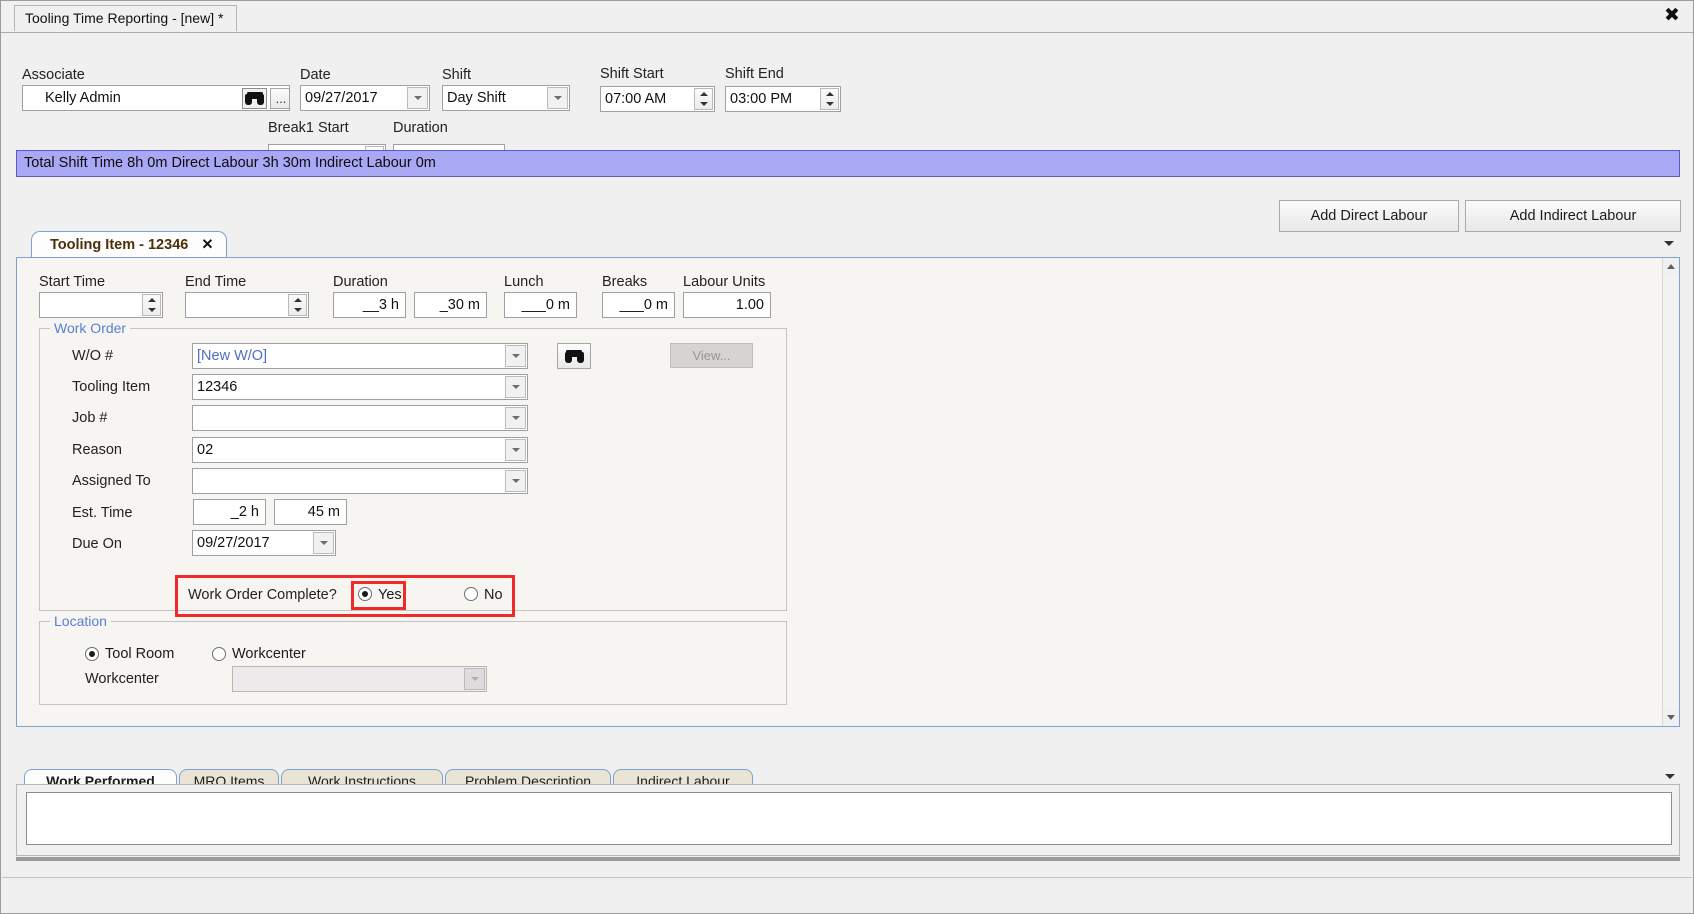  What do you see at coordinates (524, 282) in the screenshot?
I see `lunch-label: Lunch` at bounding box center [524, 282].